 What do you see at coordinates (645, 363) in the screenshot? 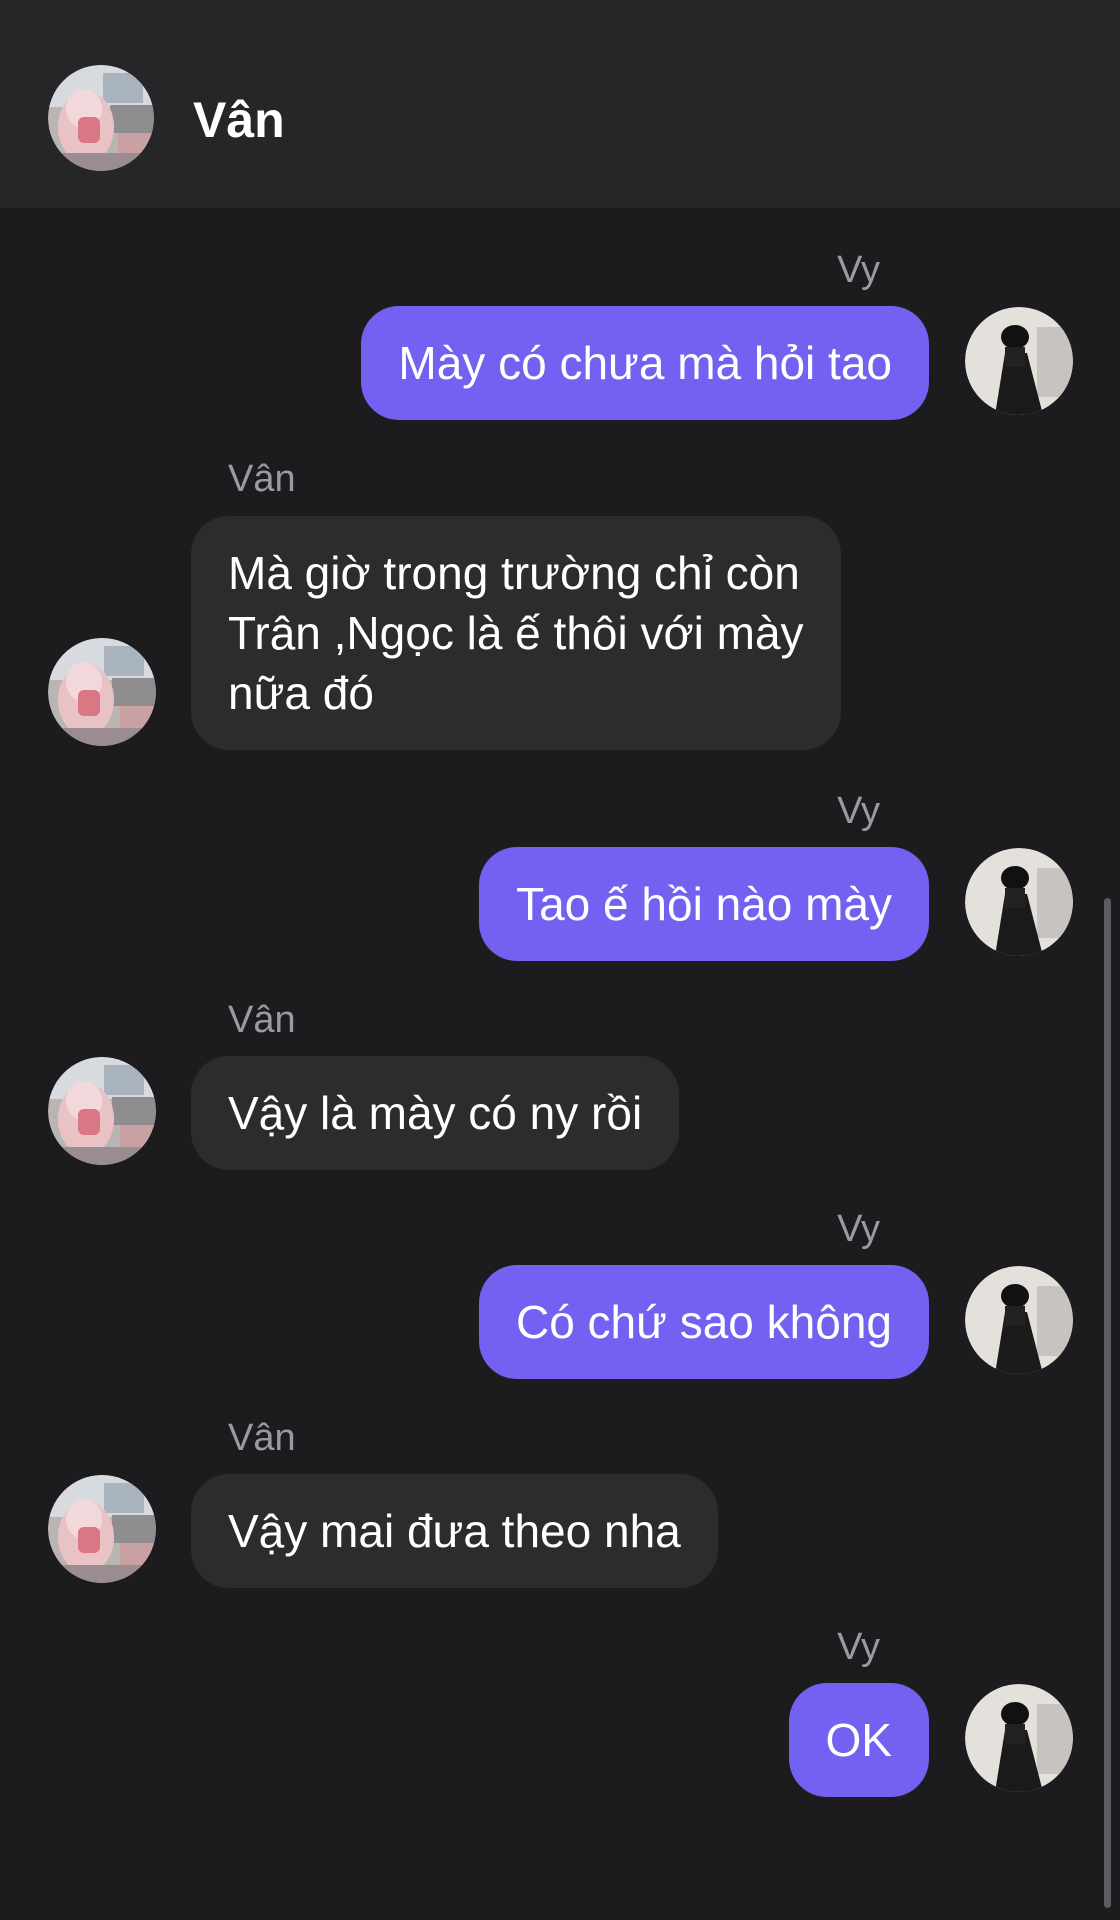
I see `outgoing-message-bubble: Mày có chưa mà hỏi tao` at bounding box center [645, 363].